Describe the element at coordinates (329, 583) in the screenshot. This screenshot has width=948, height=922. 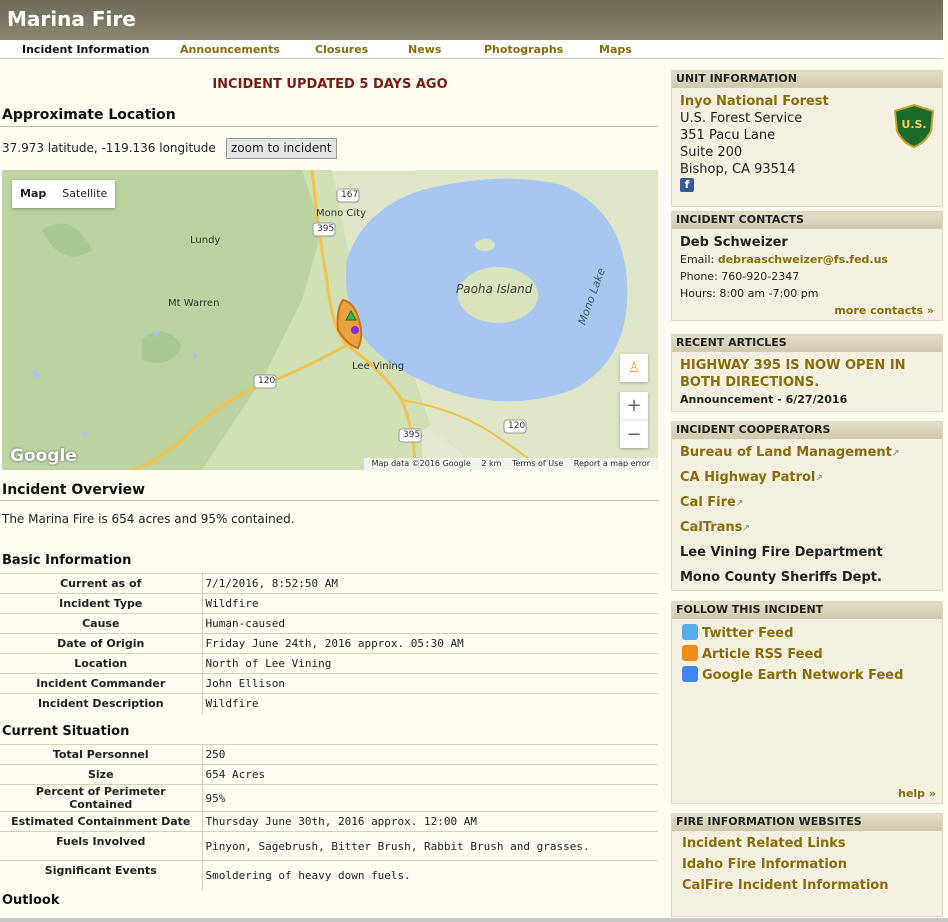
I see `table-row: Current as of 7/1/2016, 8:52:50 AM` at that location.